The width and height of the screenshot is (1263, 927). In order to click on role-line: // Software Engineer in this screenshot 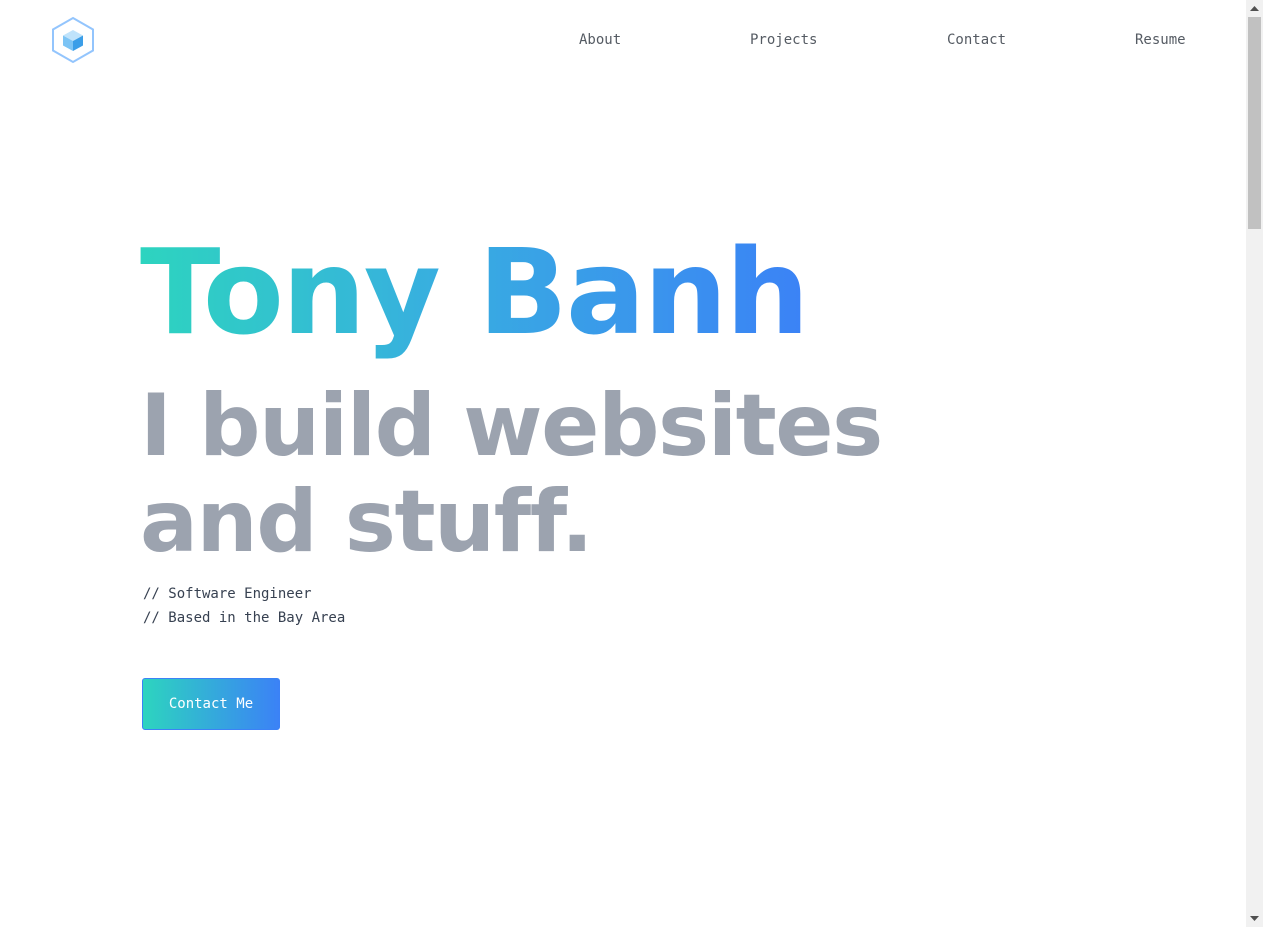, I will do `click(227, 594)`.